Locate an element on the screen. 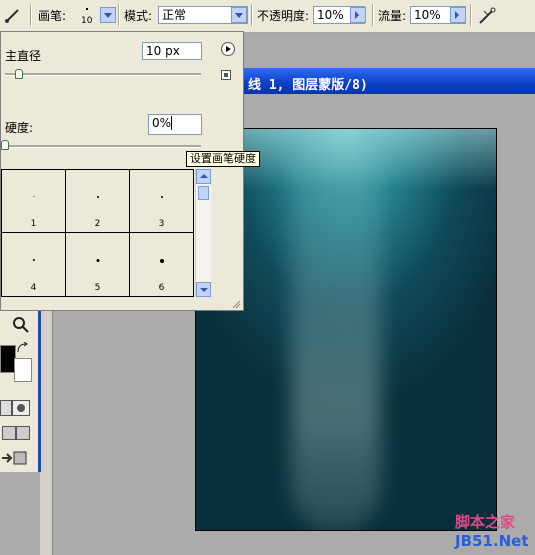 The width and height of the screenshot is (535, 555). reset-size-icon is located at coordinates (226, 75).